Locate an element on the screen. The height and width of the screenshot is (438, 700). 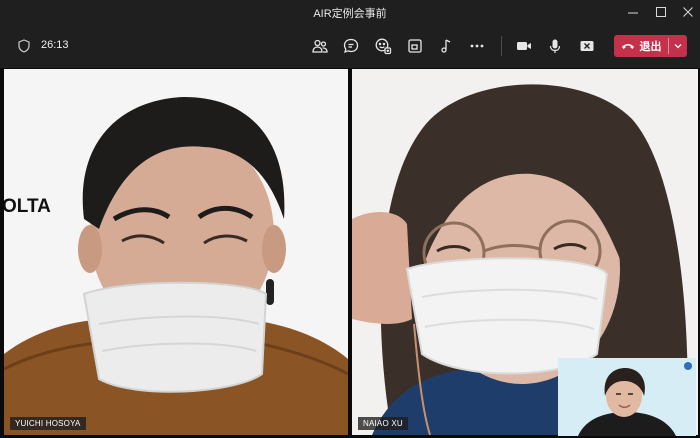
minimize-icon is located at coordinates (633, 12).